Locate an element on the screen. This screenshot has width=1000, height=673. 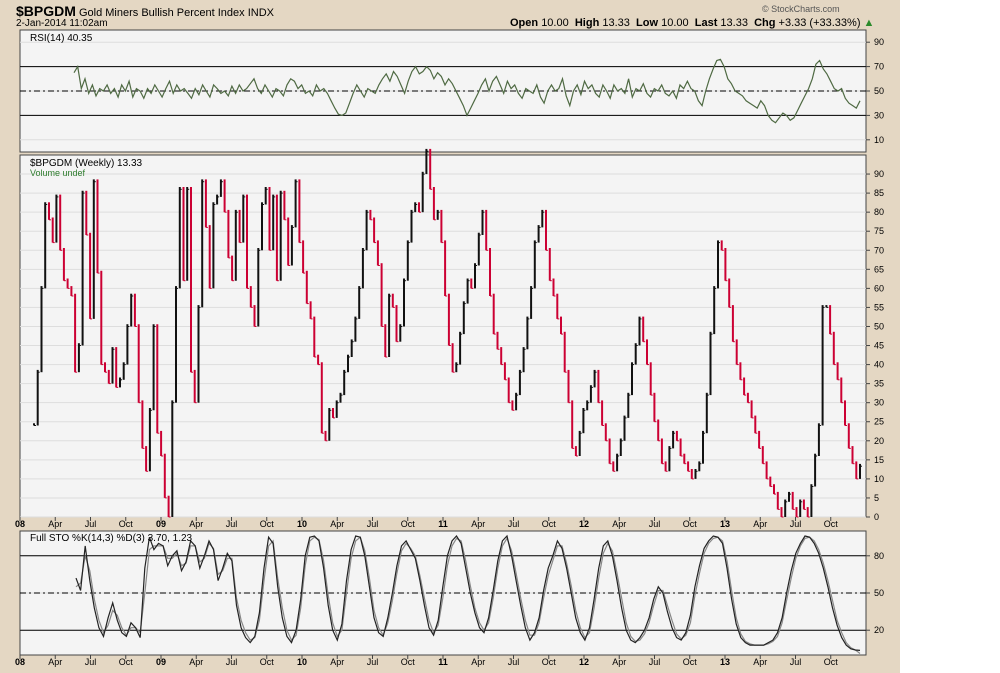
price-tick-label: 85 is located at coordinates (879, 193).